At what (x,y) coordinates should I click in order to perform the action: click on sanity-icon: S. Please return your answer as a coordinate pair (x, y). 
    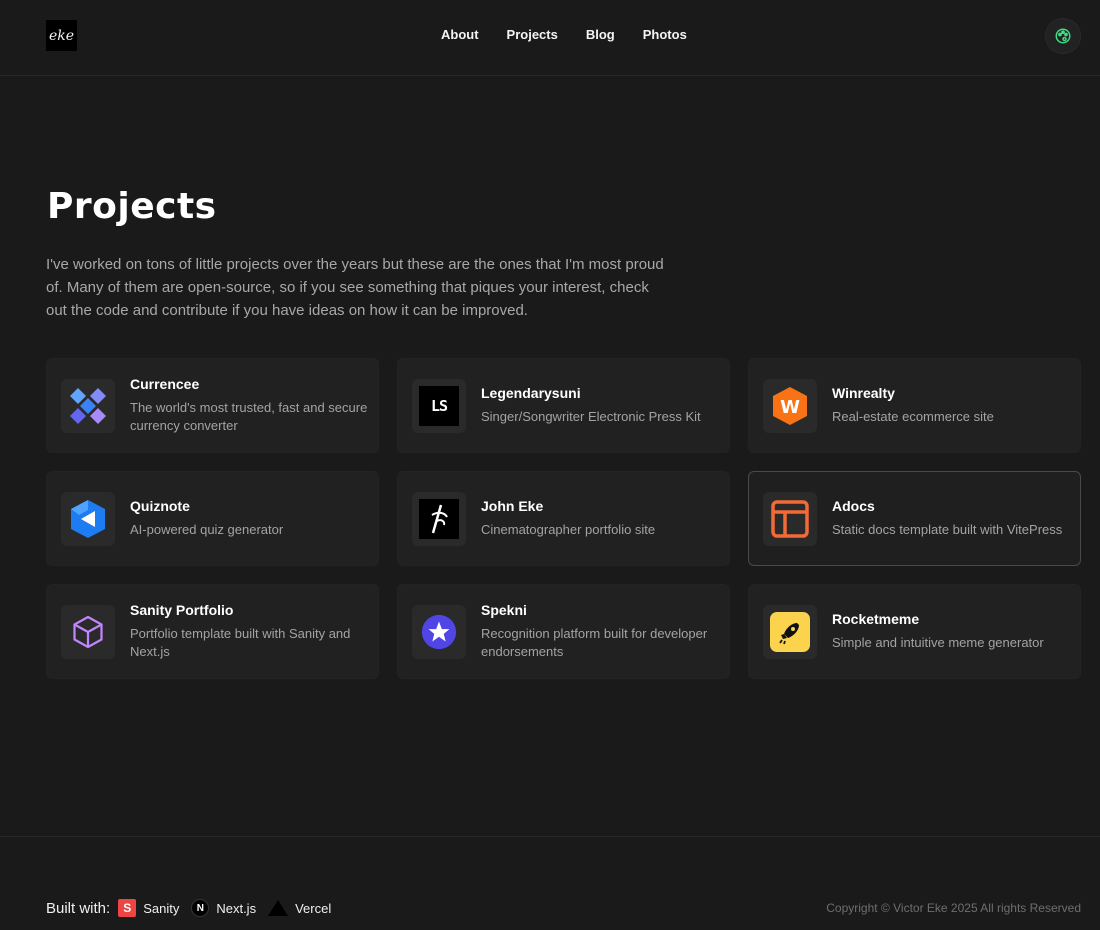
    Looking at the image, I should click on (127, 908).